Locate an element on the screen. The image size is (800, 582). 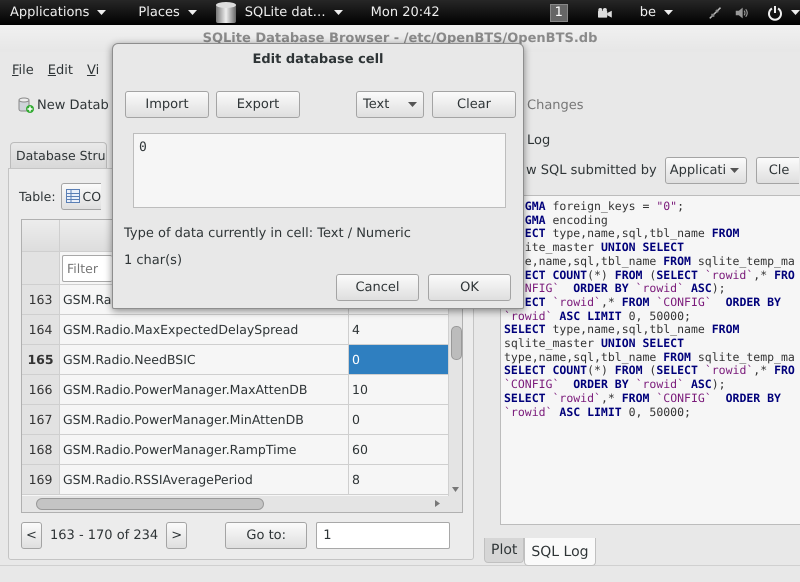
char-count: 1 char(s) is located at coordinates (154, 260).